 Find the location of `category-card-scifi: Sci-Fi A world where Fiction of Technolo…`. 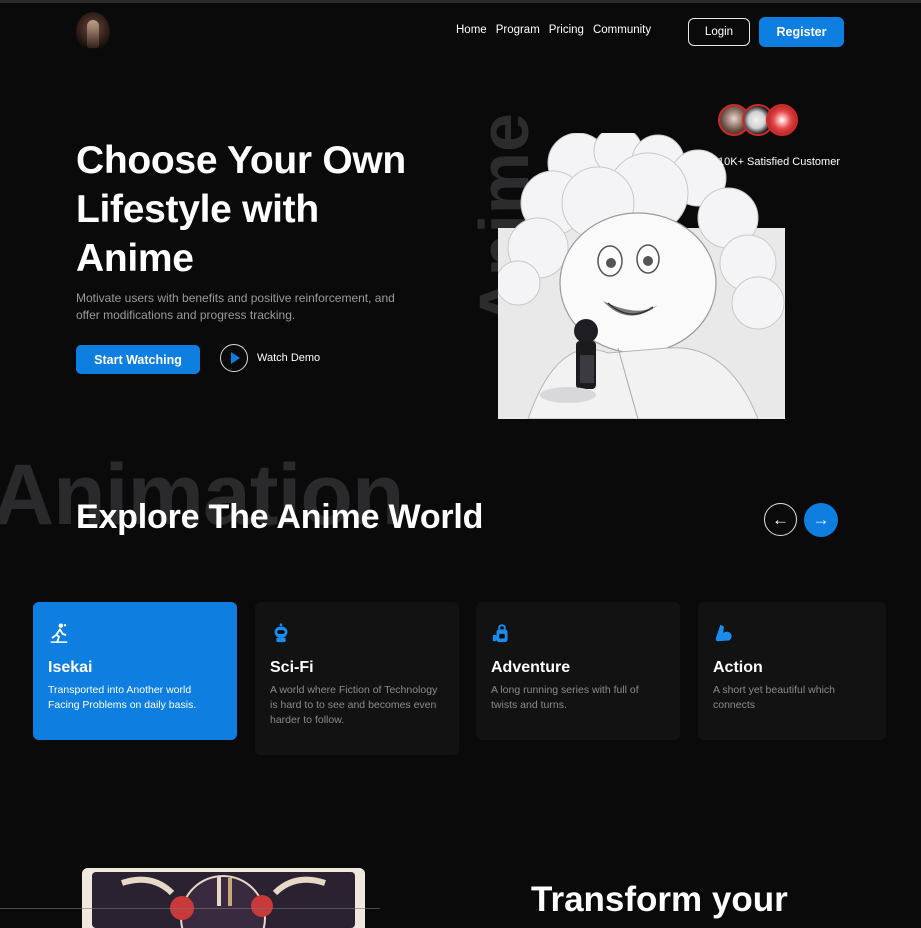

category-card-scifi: Sci-Fi A world where Fiction of Technolo… is located at coordinates (357, 678).